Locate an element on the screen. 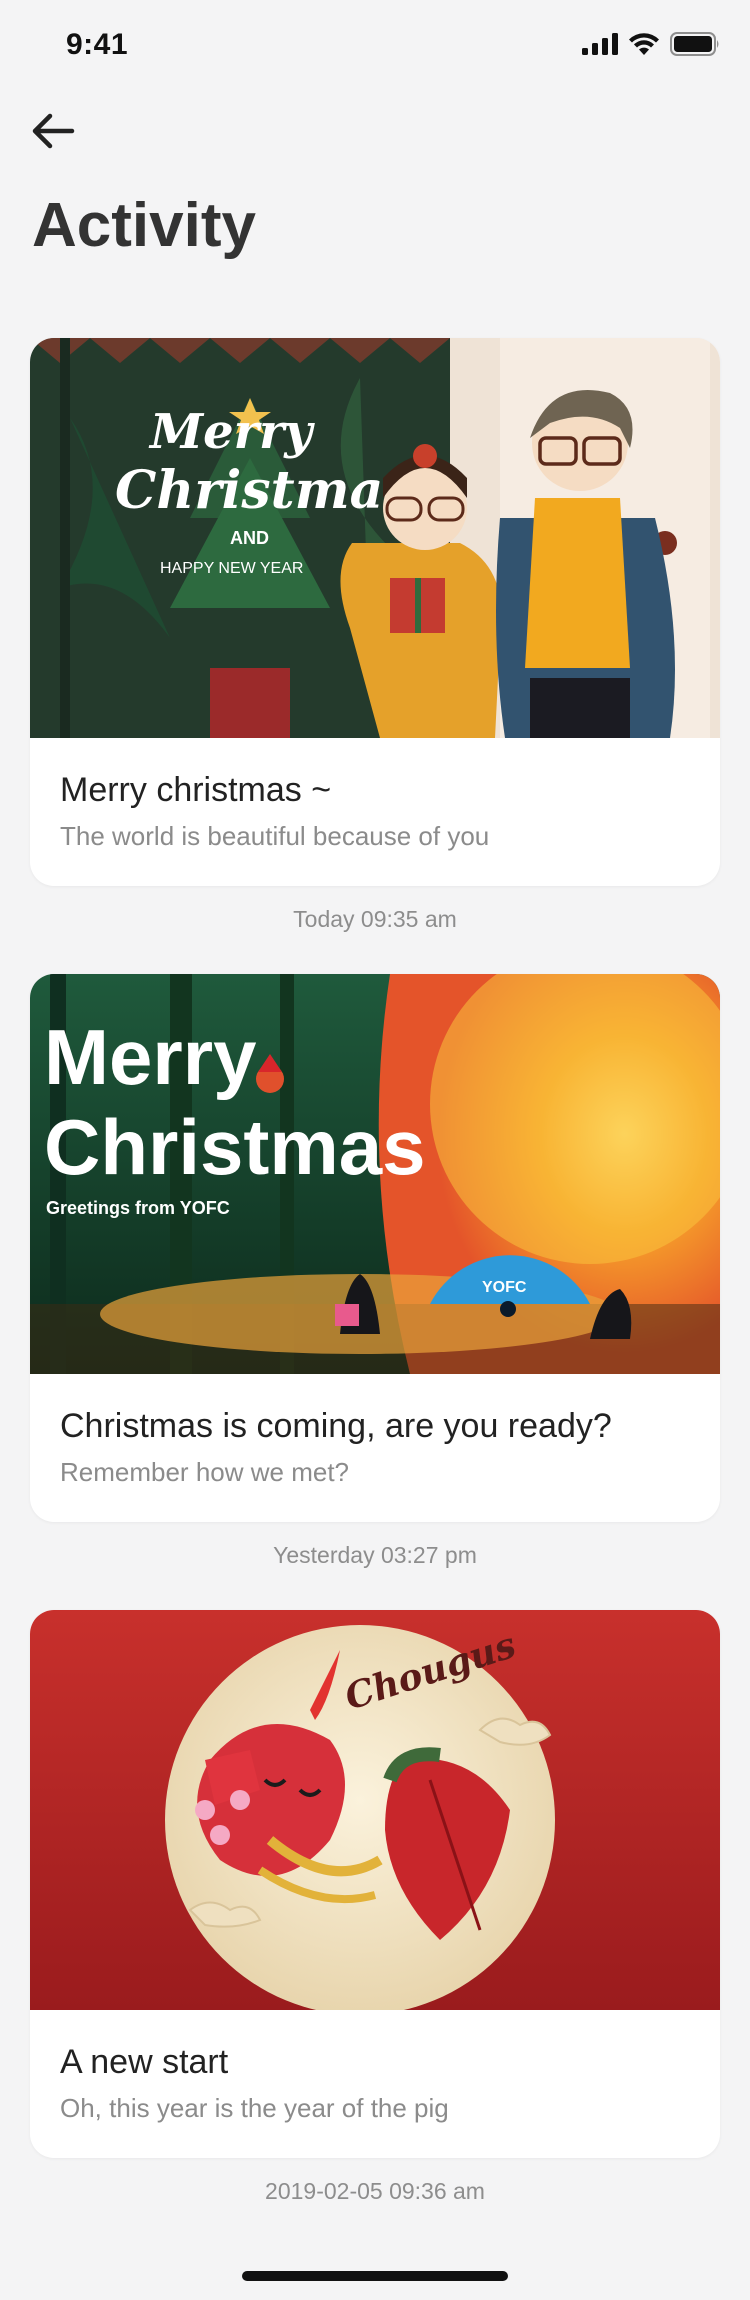 Image resolution: width=750 pixels, height=2300 pixels. back-button is located at coordinates (53, 131).